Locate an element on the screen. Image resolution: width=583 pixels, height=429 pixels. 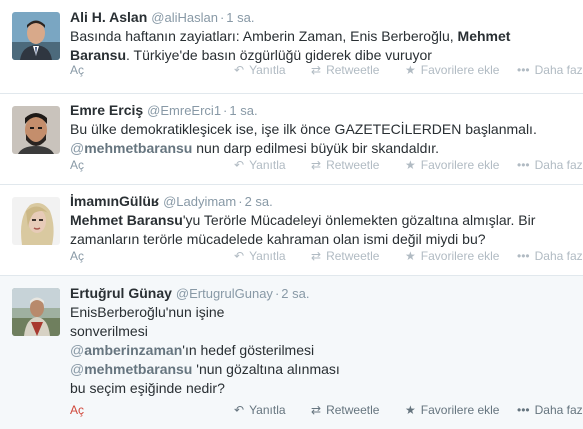
text-span: nun darp edilmesi büyük bir skandaldır. is located at coordinates (316, 148).